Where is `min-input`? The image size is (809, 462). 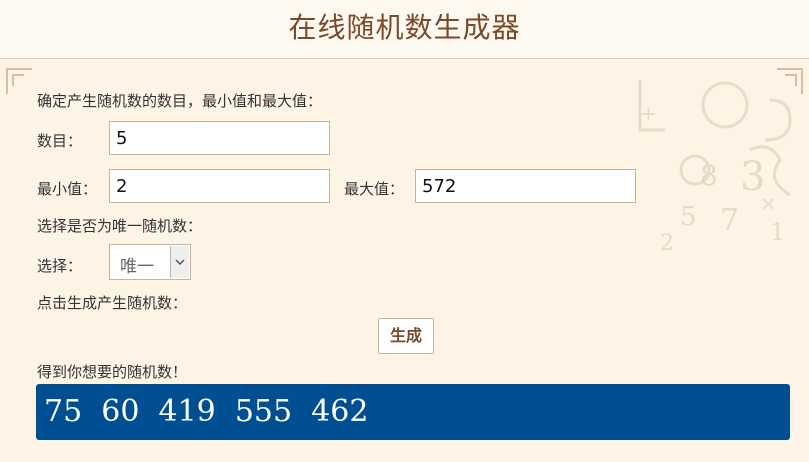
min-input is located at coordinates (219, 186).